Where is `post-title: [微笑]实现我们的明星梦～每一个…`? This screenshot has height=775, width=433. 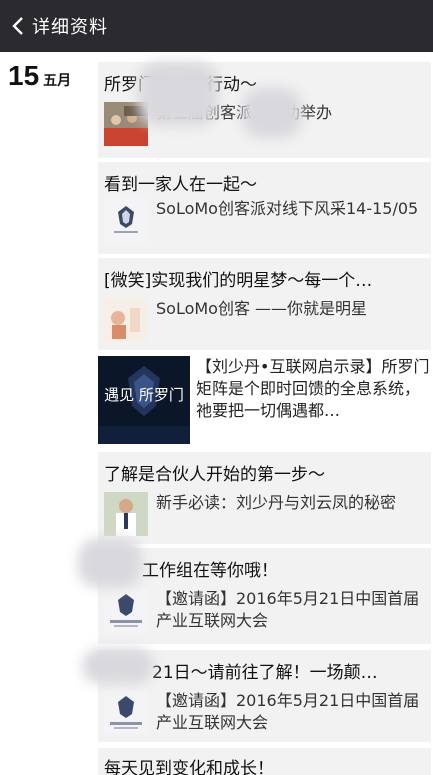 post-title: [微笑]实现我们的明星梦～每一个… is located at coordinates (238, 281).